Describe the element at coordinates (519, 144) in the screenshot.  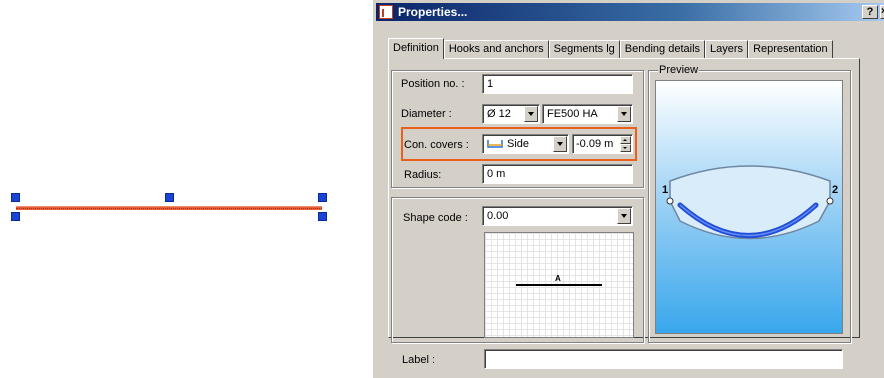
I see `covers-highlight` at that location.